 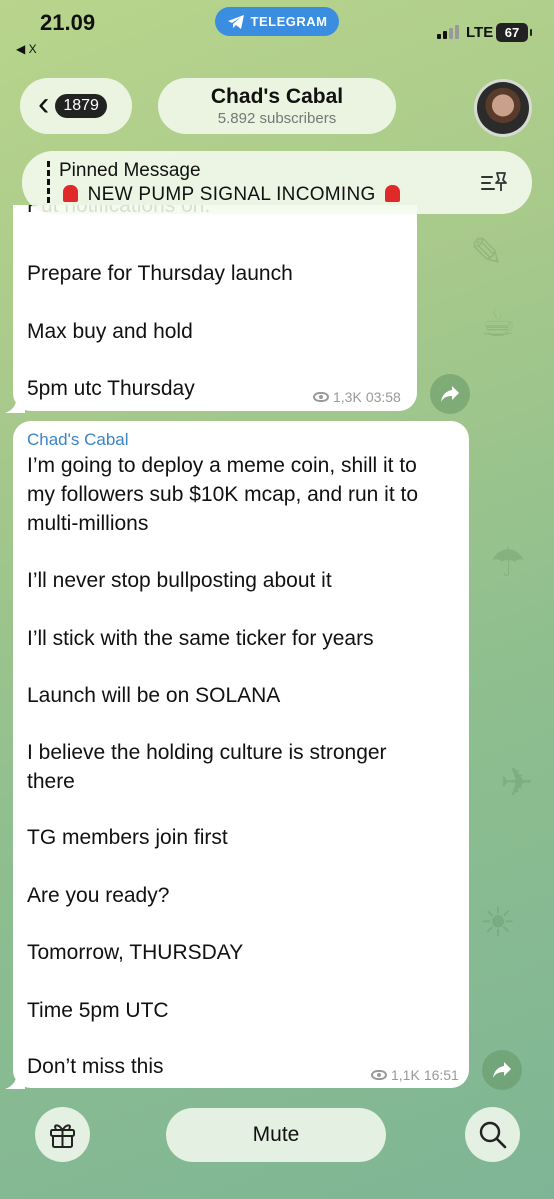 I want to click on background-doodle-icon: ✈, so click(x=517, y=783).